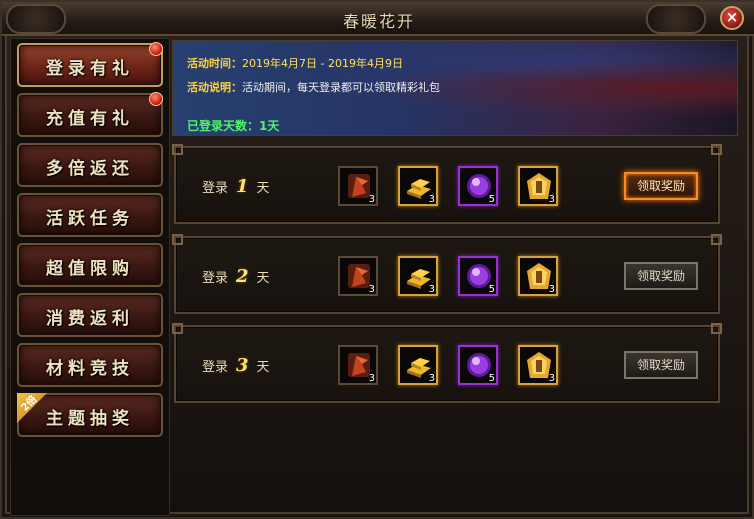 The width and height of the screenshot is (754, 519). I want to click on login-days-line: 已登录天数：1天, so click(233, 125).